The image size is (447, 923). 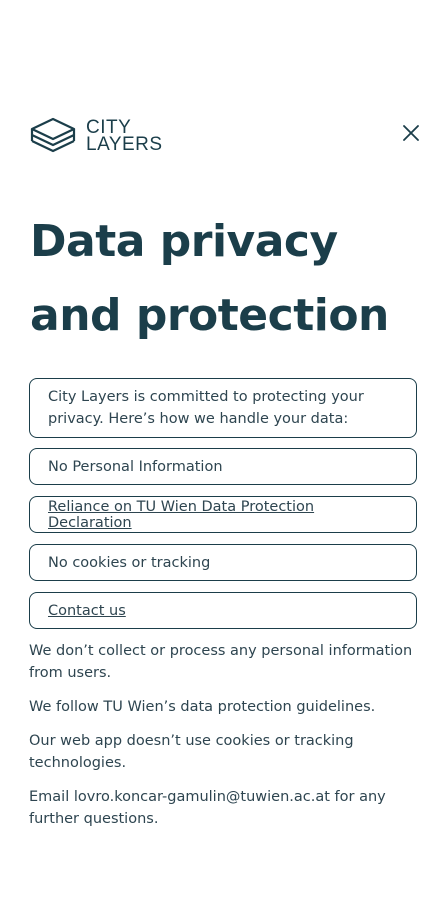 I want to click on card-label: No cookies or tracking, so click(x=129, y=562).